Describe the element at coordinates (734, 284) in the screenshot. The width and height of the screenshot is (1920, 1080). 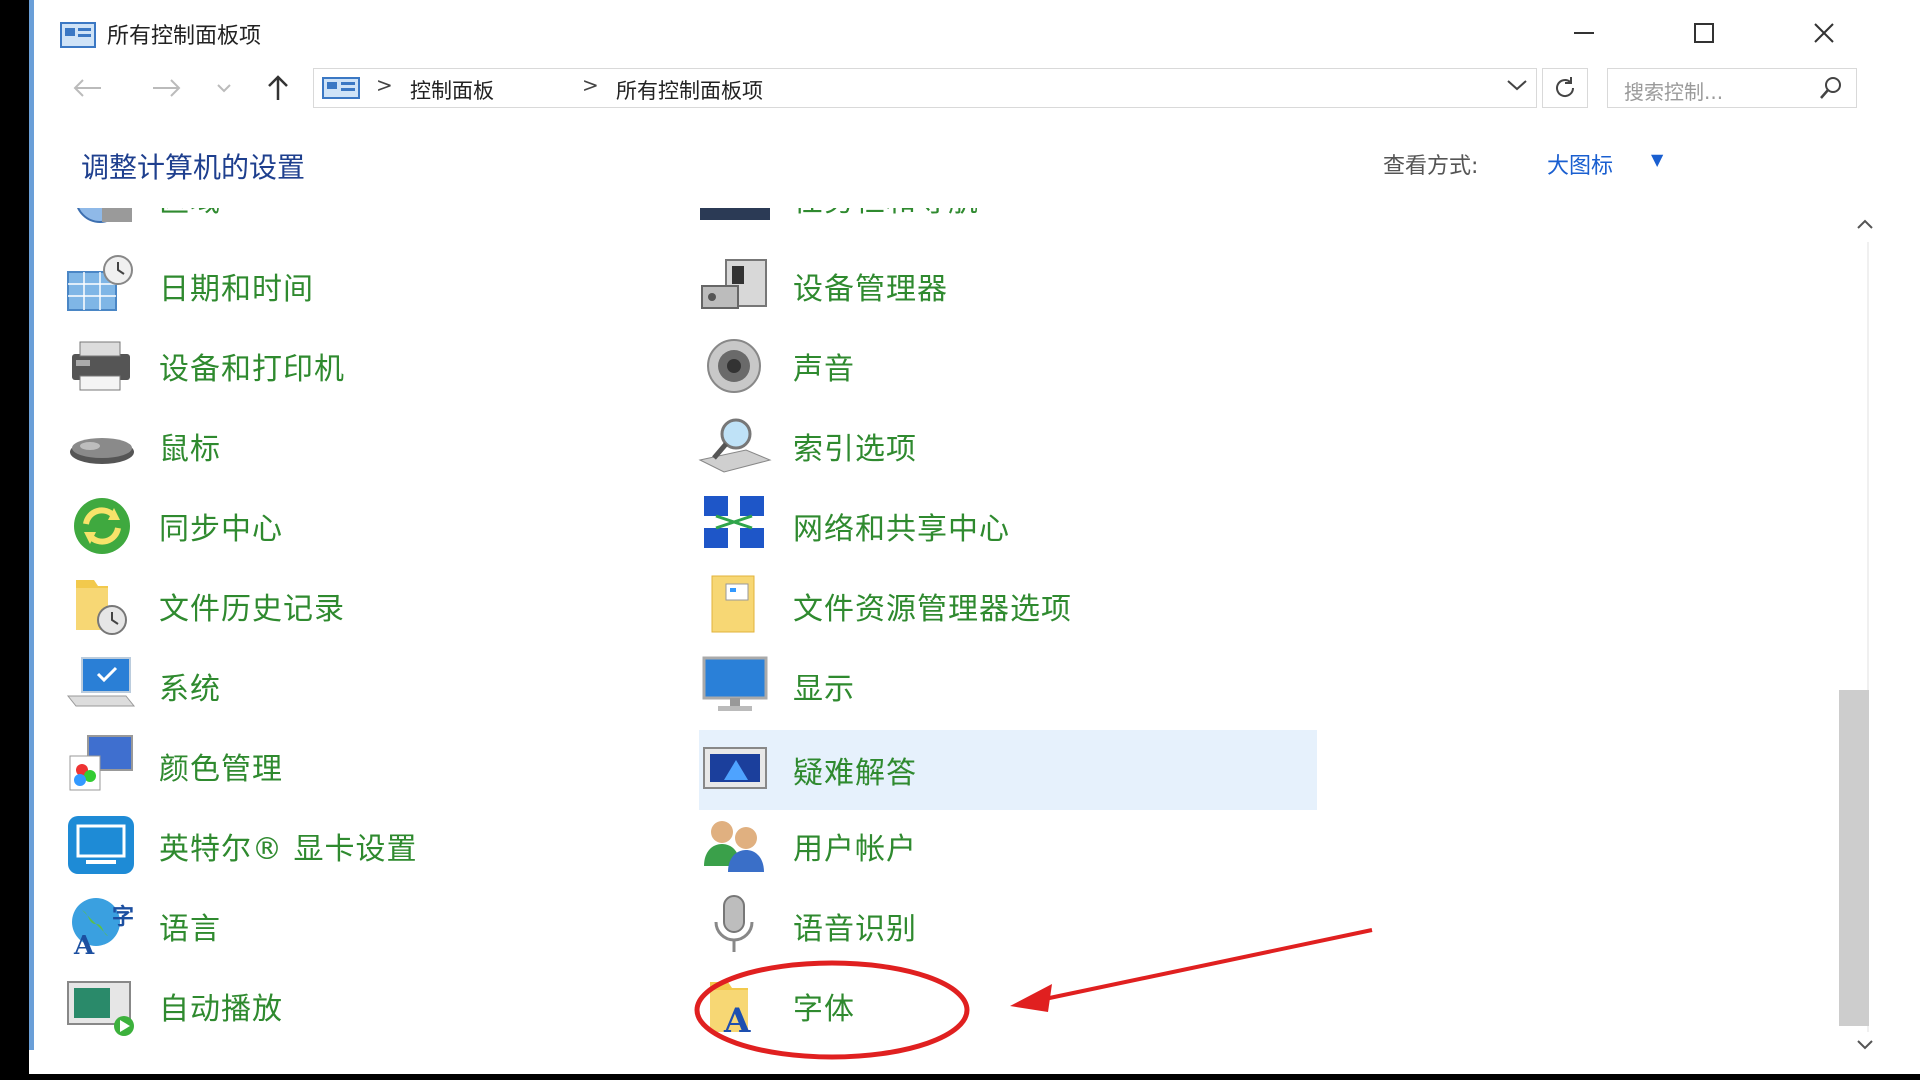
I see `device-manager-icon` at that location.